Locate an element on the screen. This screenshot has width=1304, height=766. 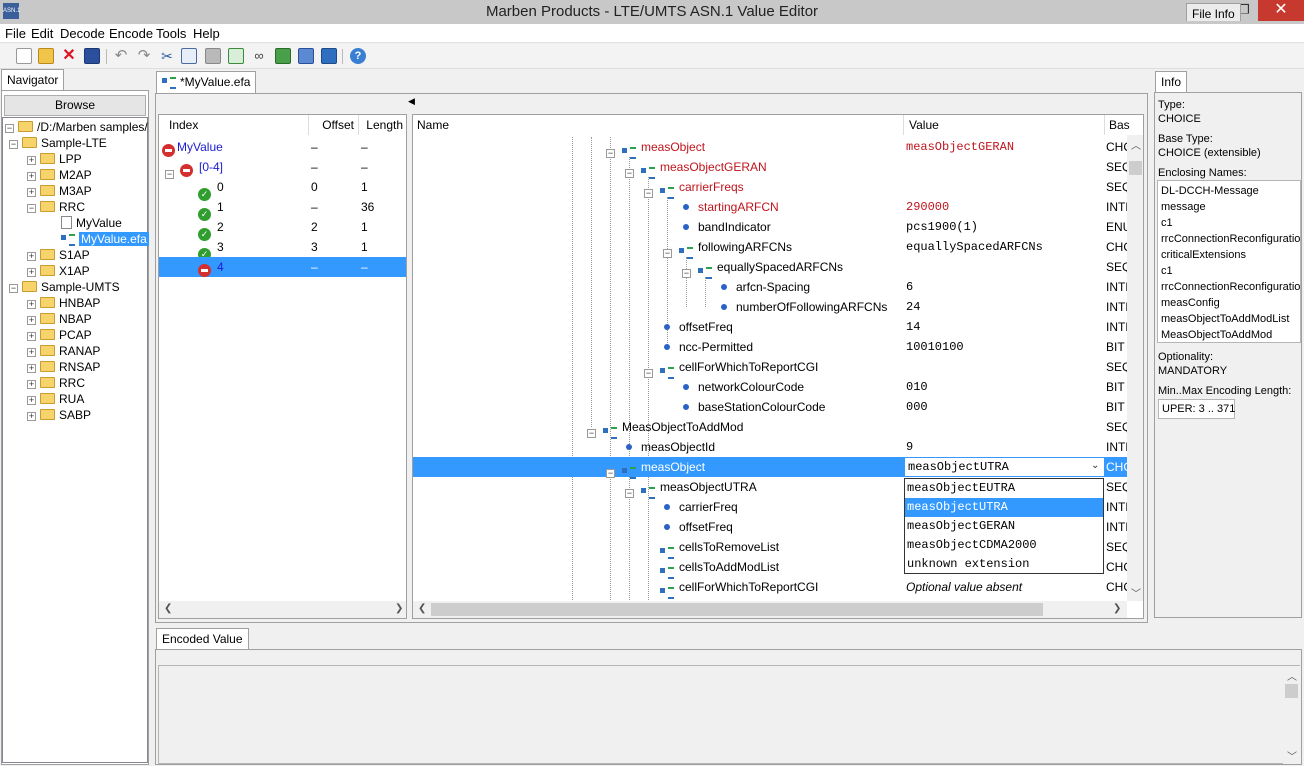
tree-row: bandIndicator pcs1900(1) ENU is located at coordinates (778, 227).